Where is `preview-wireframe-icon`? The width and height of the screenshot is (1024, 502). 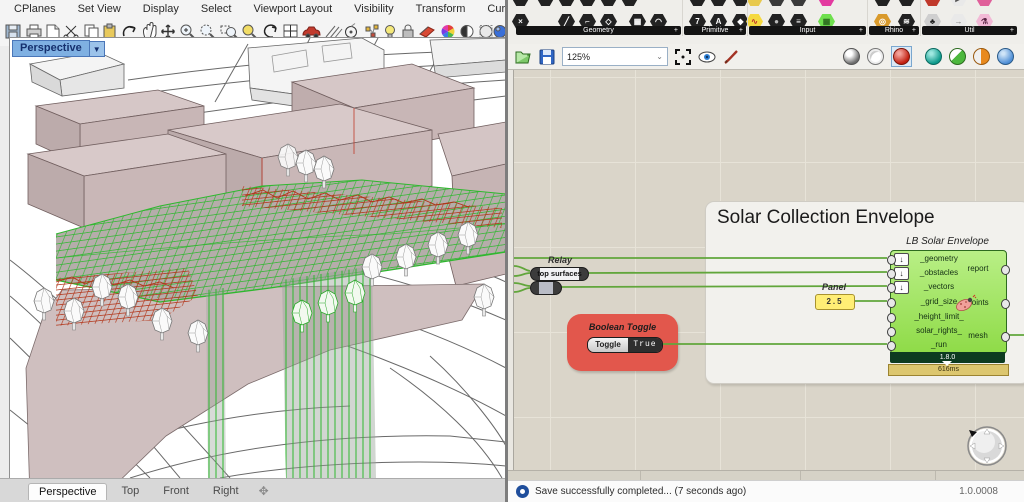
preview-wireframe-icon is located at coordinates (875, 56).